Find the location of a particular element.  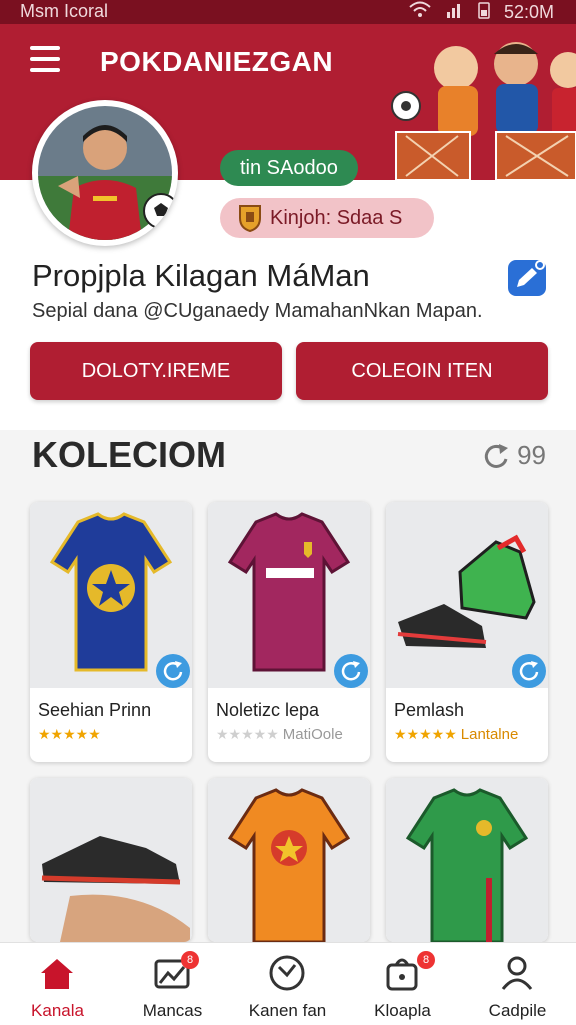

collection-count-value: 99 is located at coordinates (531, 455).